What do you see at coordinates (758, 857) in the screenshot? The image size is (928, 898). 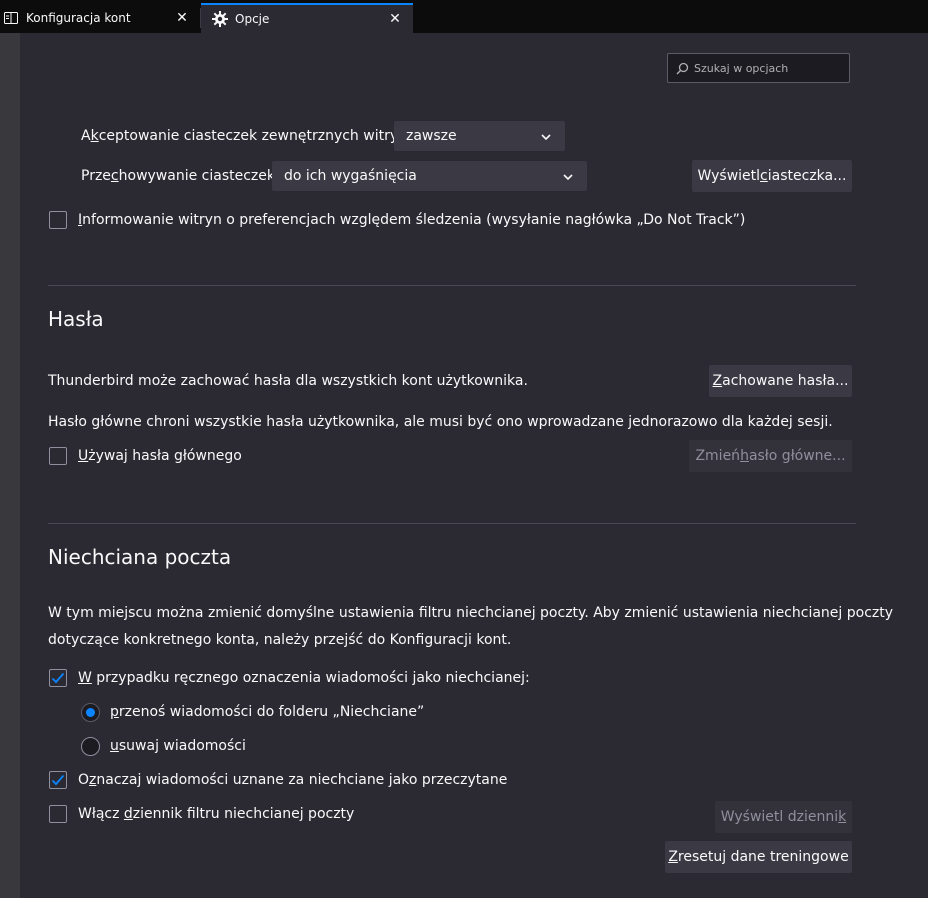 I see `reset-training-data-button: Zresetuj dane treningowe` at bounding box center [758, 857].